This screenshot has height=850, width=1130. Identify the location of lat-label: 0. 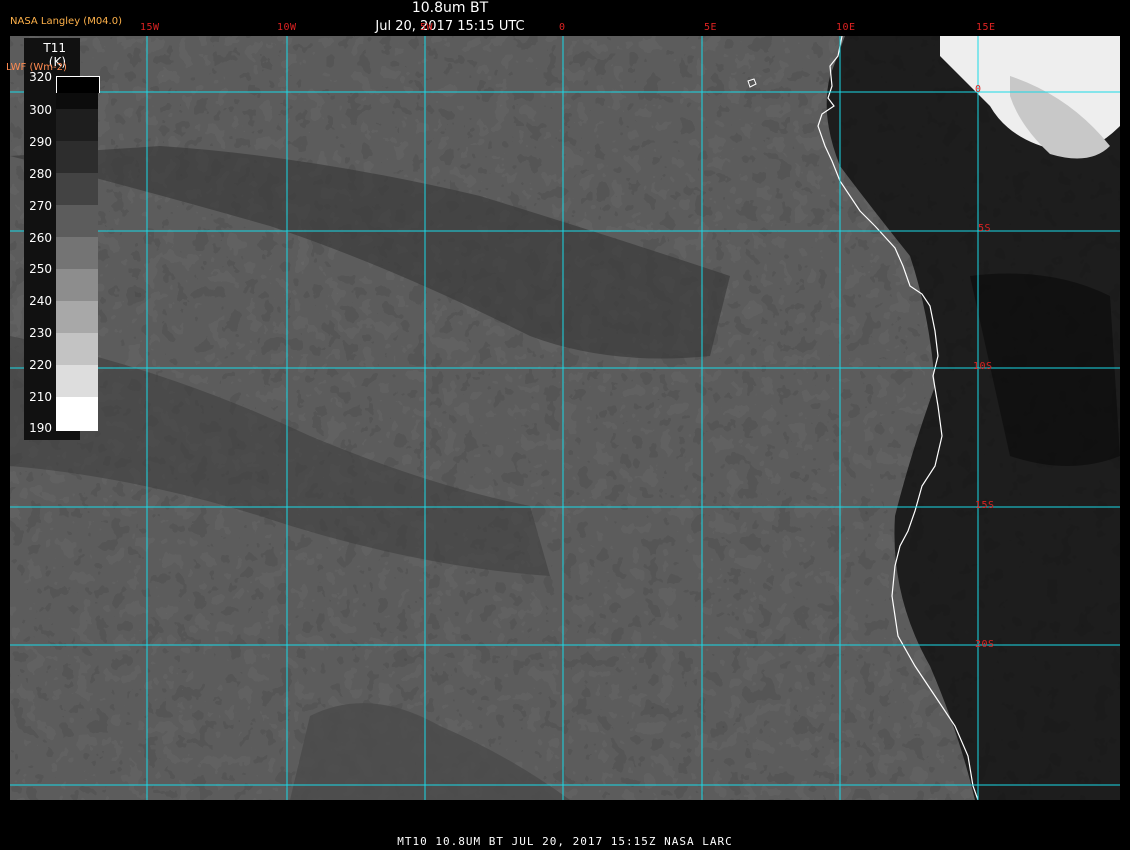
(978, 89).